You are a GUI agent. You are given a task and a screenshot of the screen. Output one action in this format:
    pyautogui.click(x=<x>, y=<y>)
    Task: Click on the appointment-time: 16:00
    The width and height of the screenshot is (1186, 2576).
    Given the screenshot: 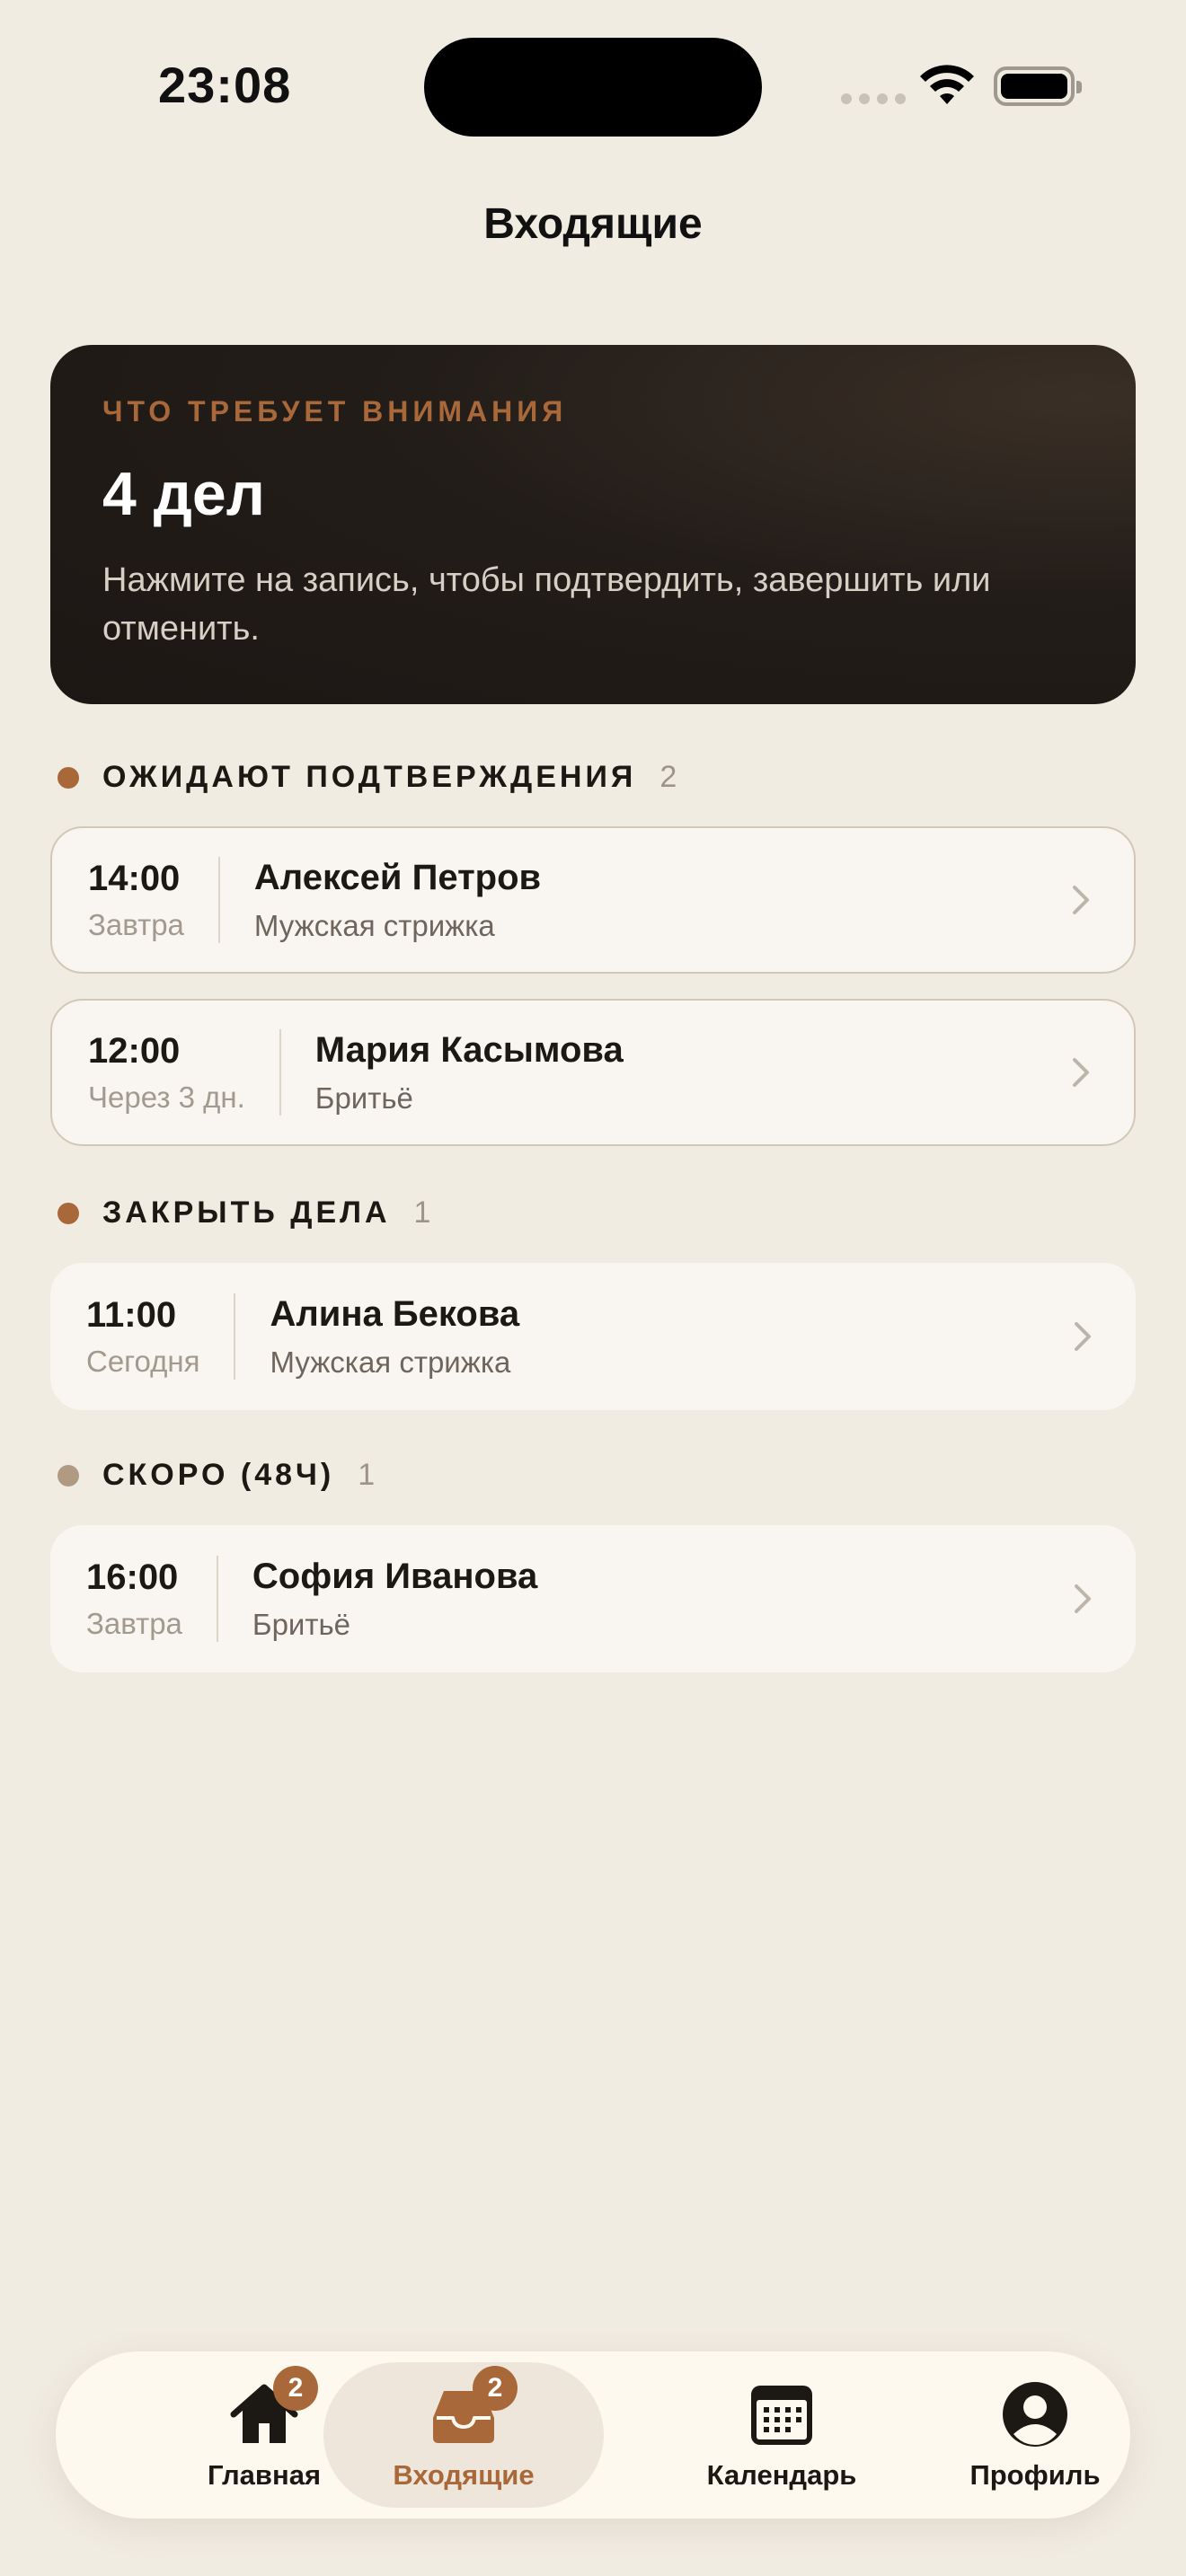 What is the action you would take?
    pyautogui.click(x=132, y=1577)
    